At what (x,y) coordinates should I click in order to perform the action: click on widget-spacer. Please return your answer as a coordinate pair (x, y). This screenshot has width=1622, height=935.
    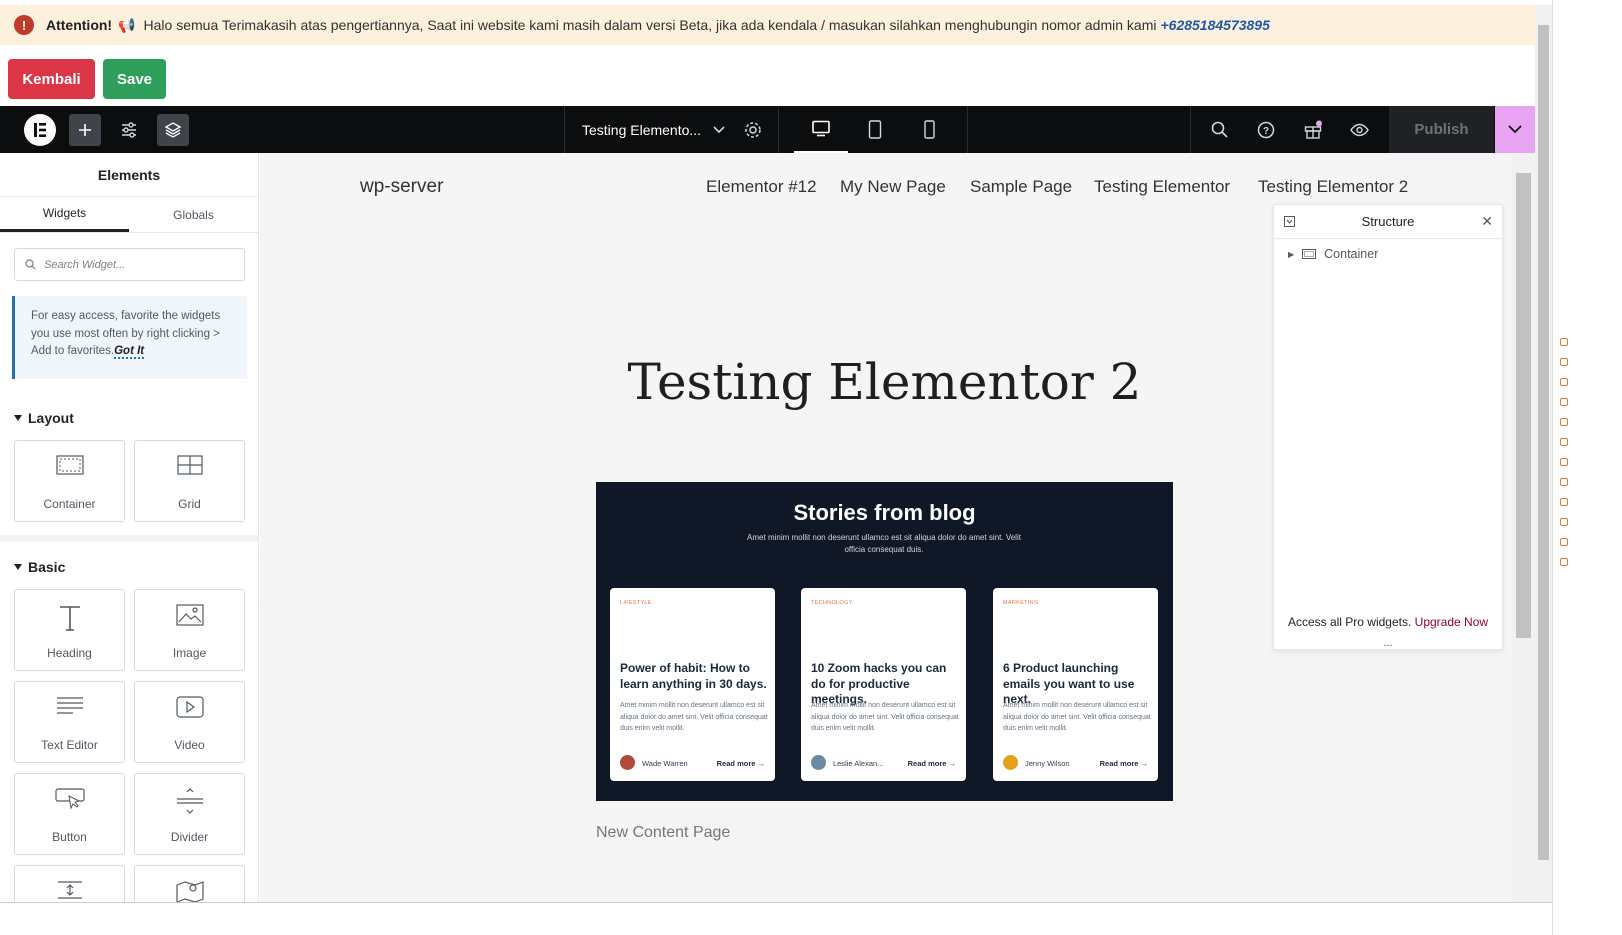
    Looking at the image, I should click on (69, 884).